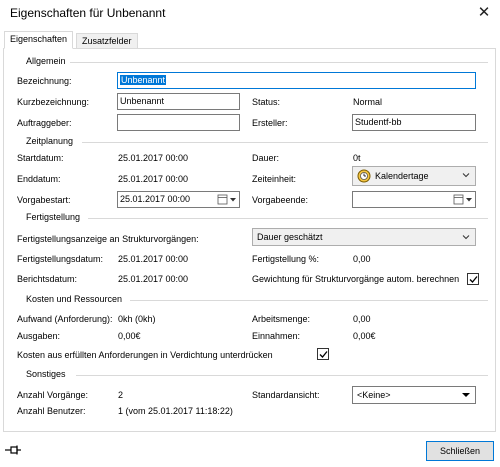 Image resolution: width=500 pixels, height=467 pixels. I want to click on standardansicht-value: <Keine>, so click(374, 395).